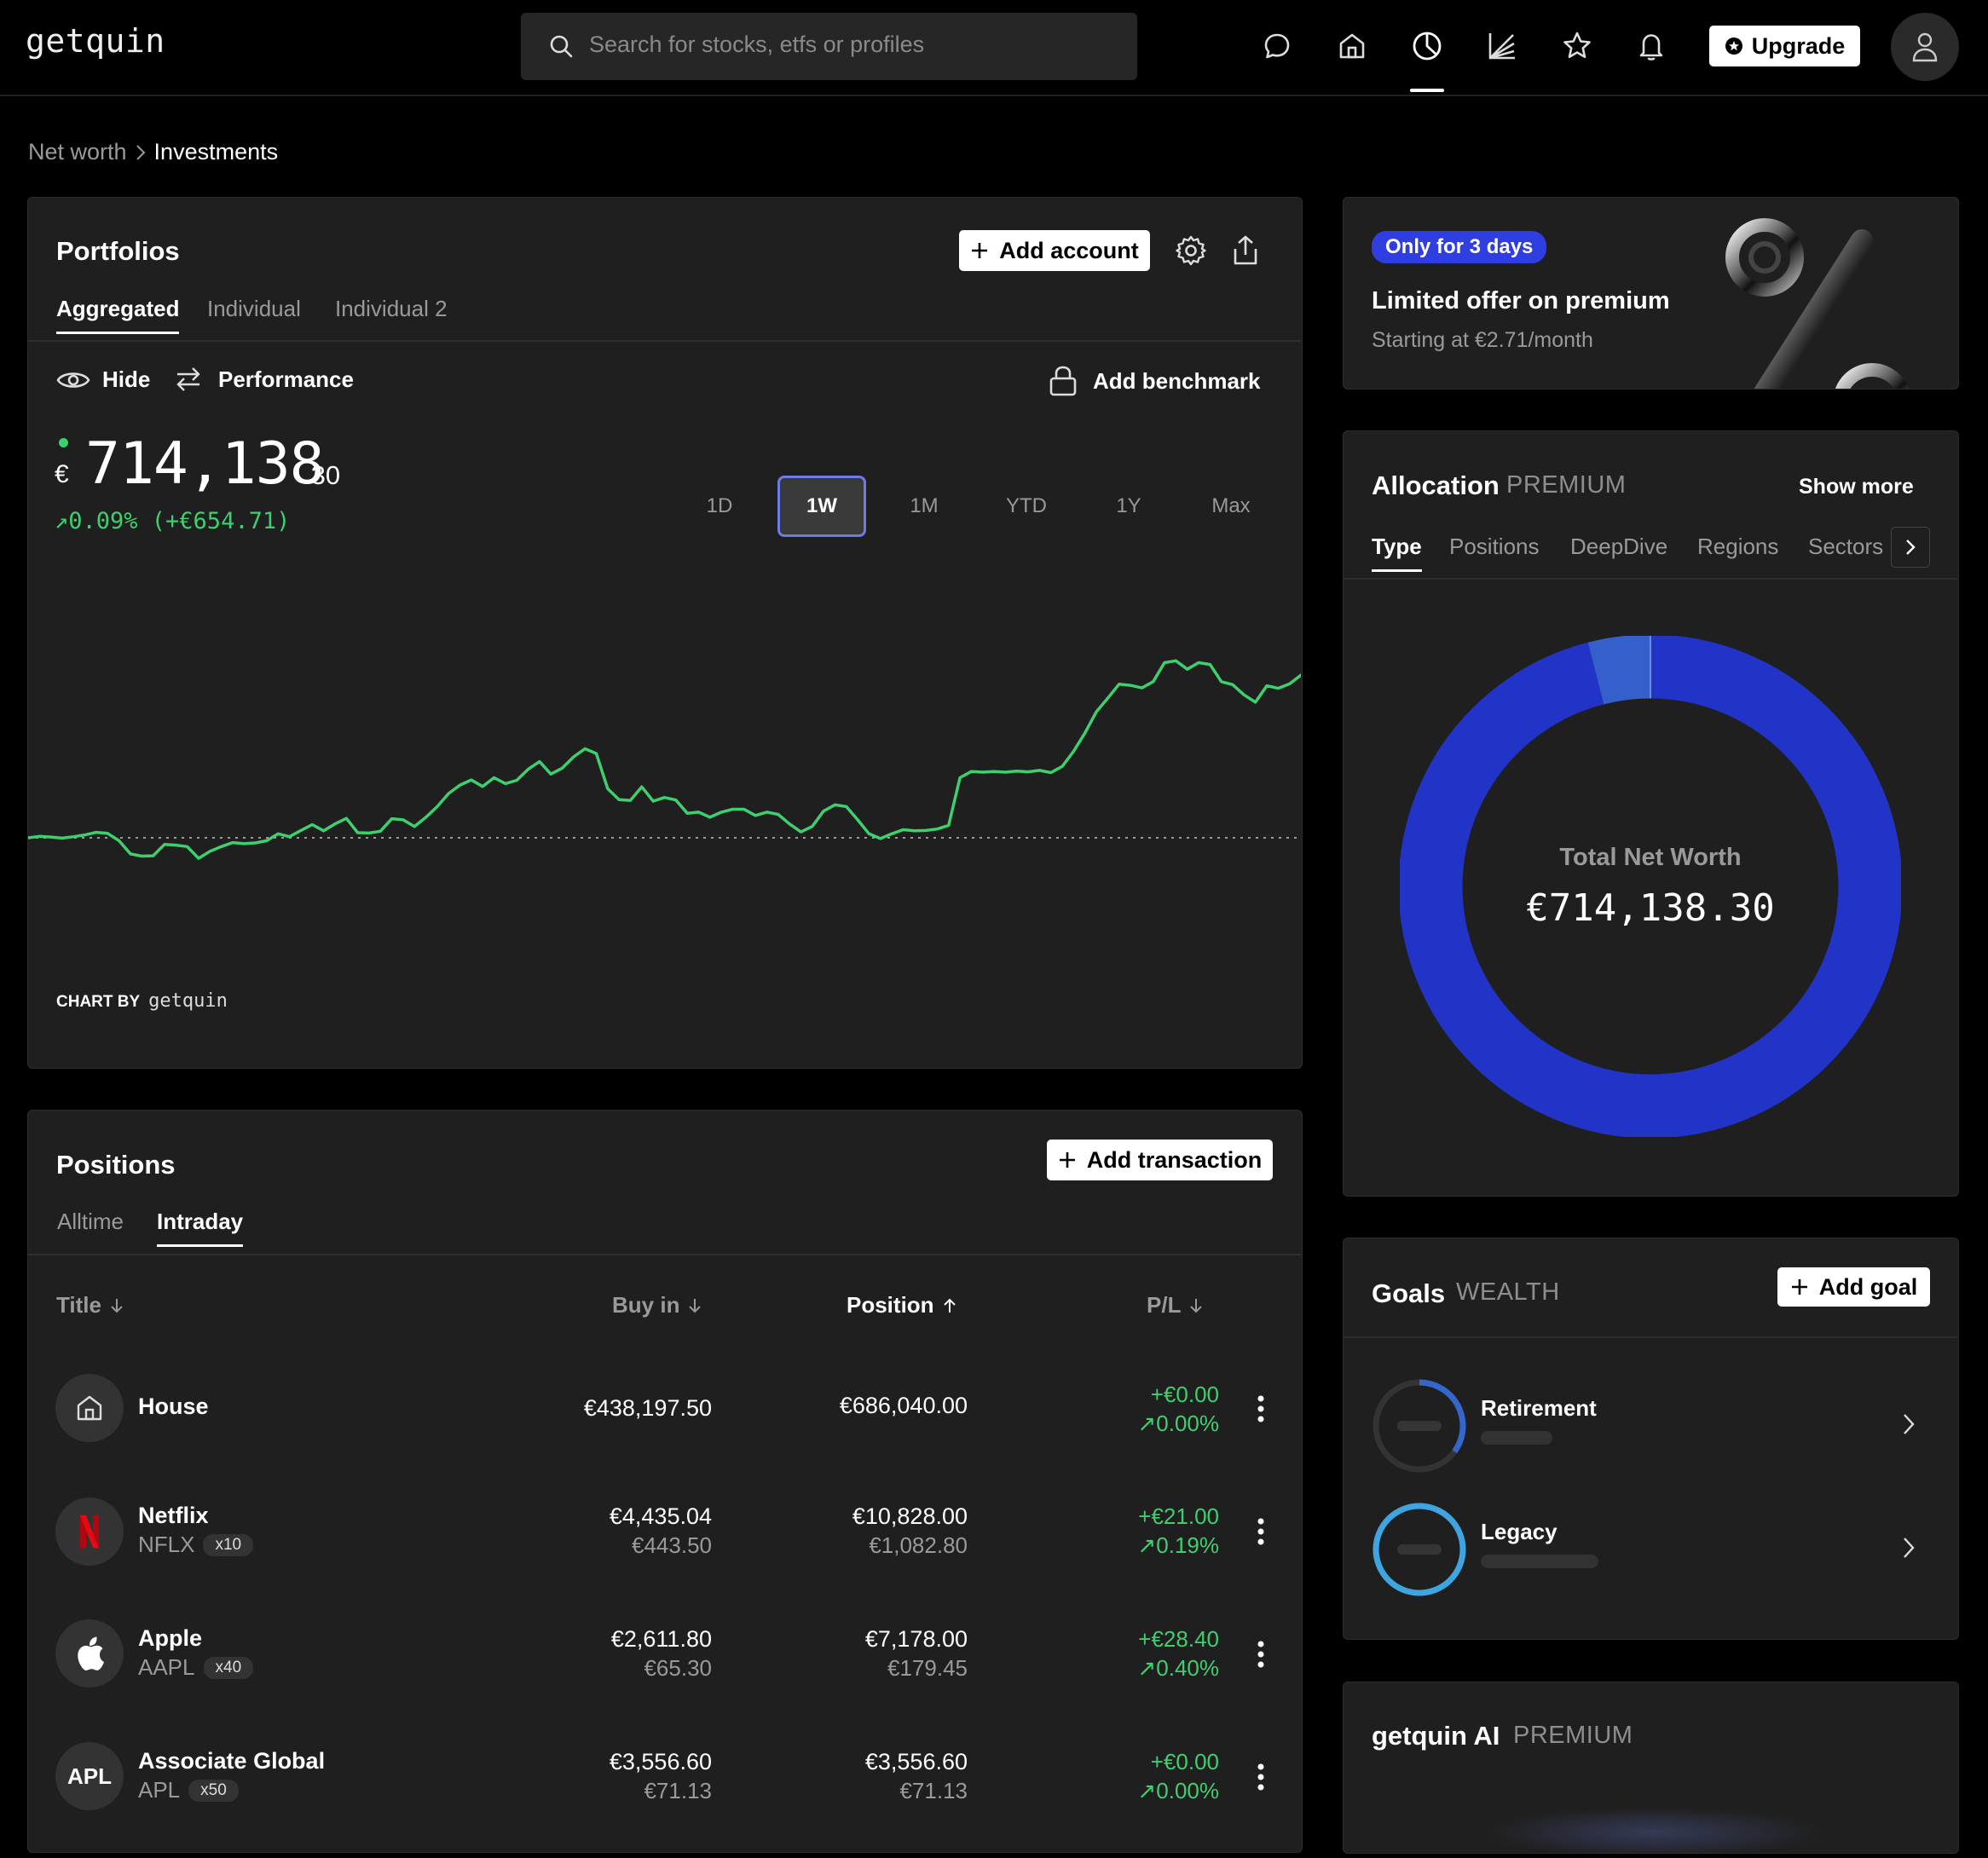 Image resolution: width=1988 pixels, height=1858 pixels. Describe the element at coordinates (90, 1222) in the screenshot. I see `tab-alltime: Alltime` at that location.